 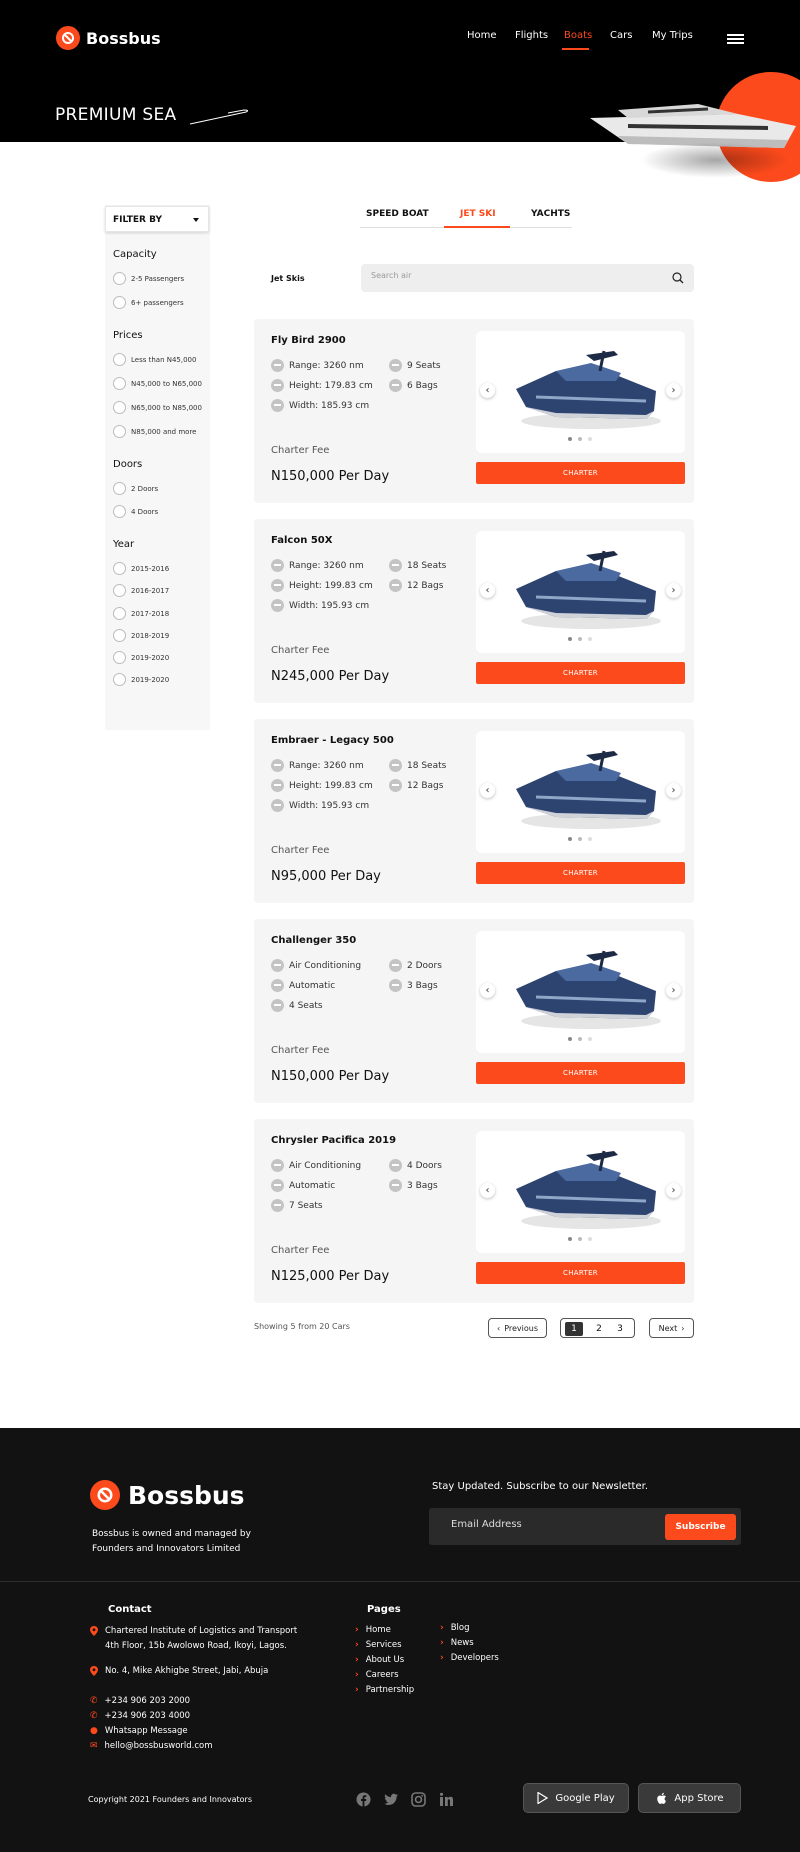 What do you see at coordinates (135, 488) in the screenshot?
I see `filter-option: 2 Doors` at bounding box center [135, 488].